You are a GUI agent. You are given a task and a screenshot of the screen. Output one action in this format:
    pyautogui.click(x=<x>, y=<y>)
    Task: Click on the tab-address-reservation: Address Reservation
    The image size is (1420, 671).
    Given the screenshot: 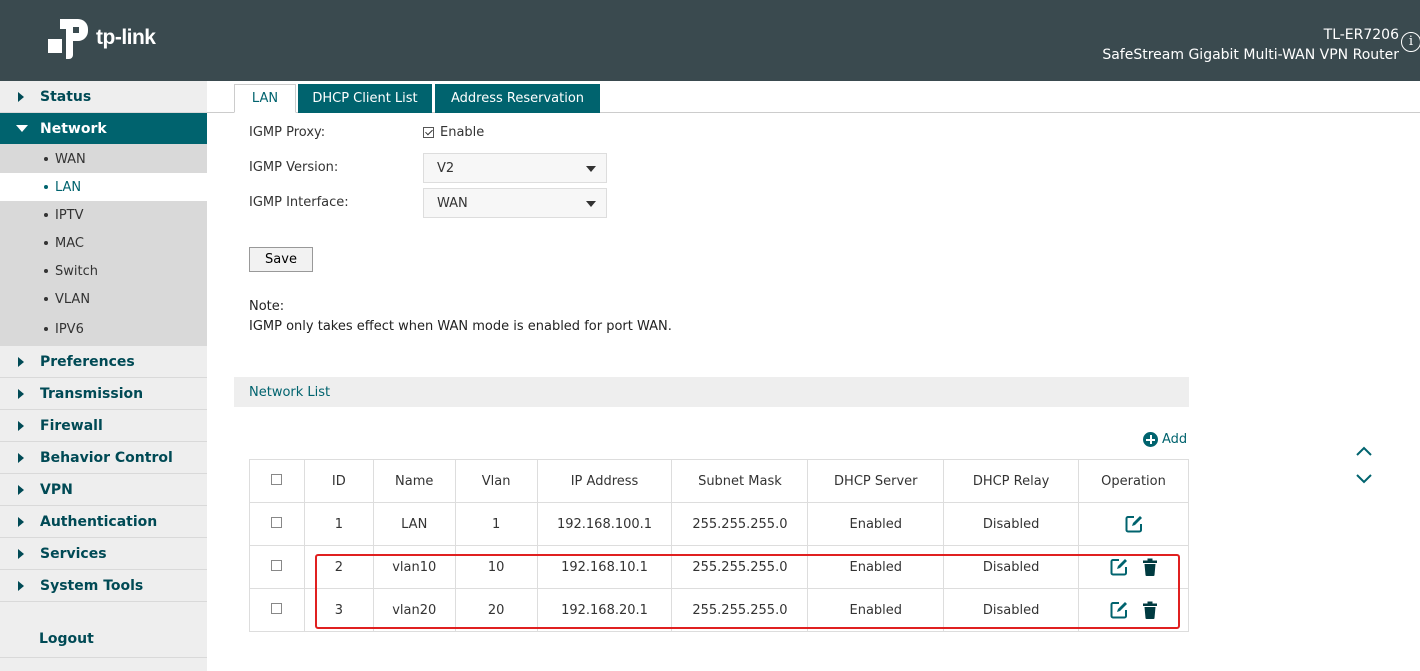 What is the action you would take?
    pyautogui.click(x=517, y=98)
    